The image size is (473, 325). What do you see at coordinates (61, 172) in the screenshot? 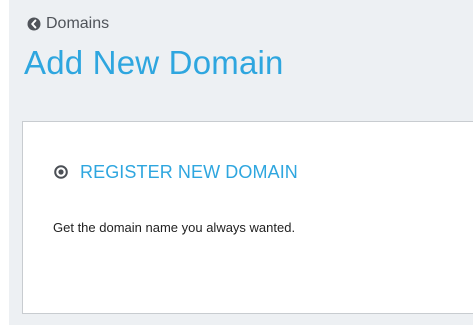
I see `radio-selected-icon` at bounding box center [61, 172].